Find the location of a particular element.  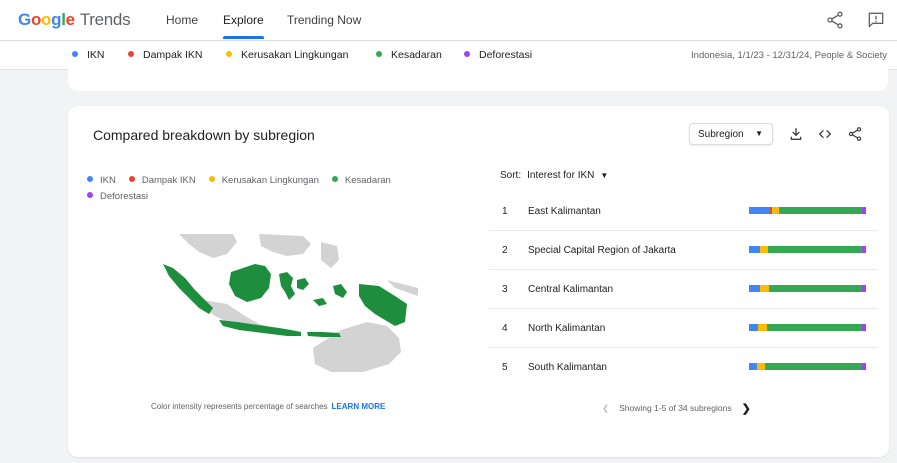

legend-kerusakan-lingkungan: Kerusakan Lingkungan is located at coordinates (263, 181).